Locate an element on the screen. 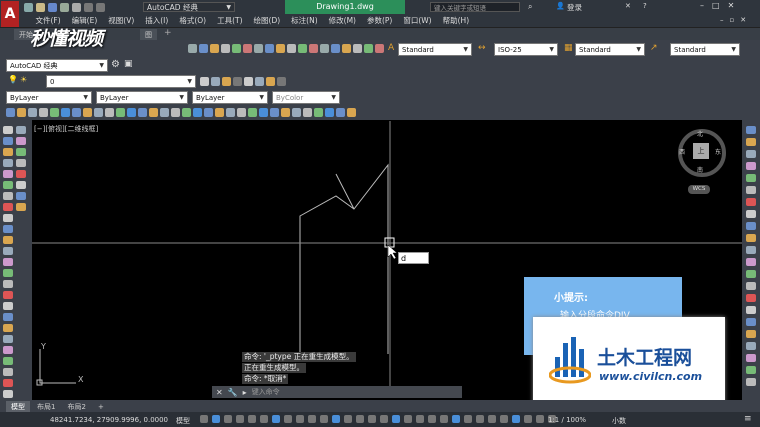 The width and height of the screenshot is (760, 427). undo-icon is located at coordinates (88, 7).